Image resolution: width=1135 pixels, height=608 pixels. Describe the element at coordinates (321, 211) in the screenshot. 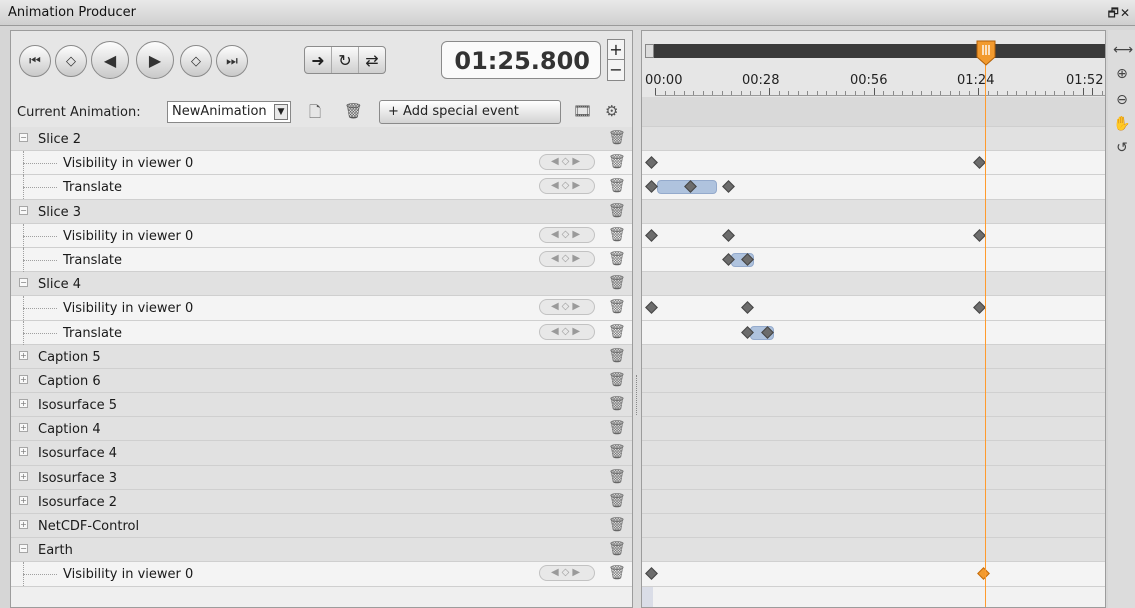

I see `track-group-row: − Slice 3 🗑` at that location.